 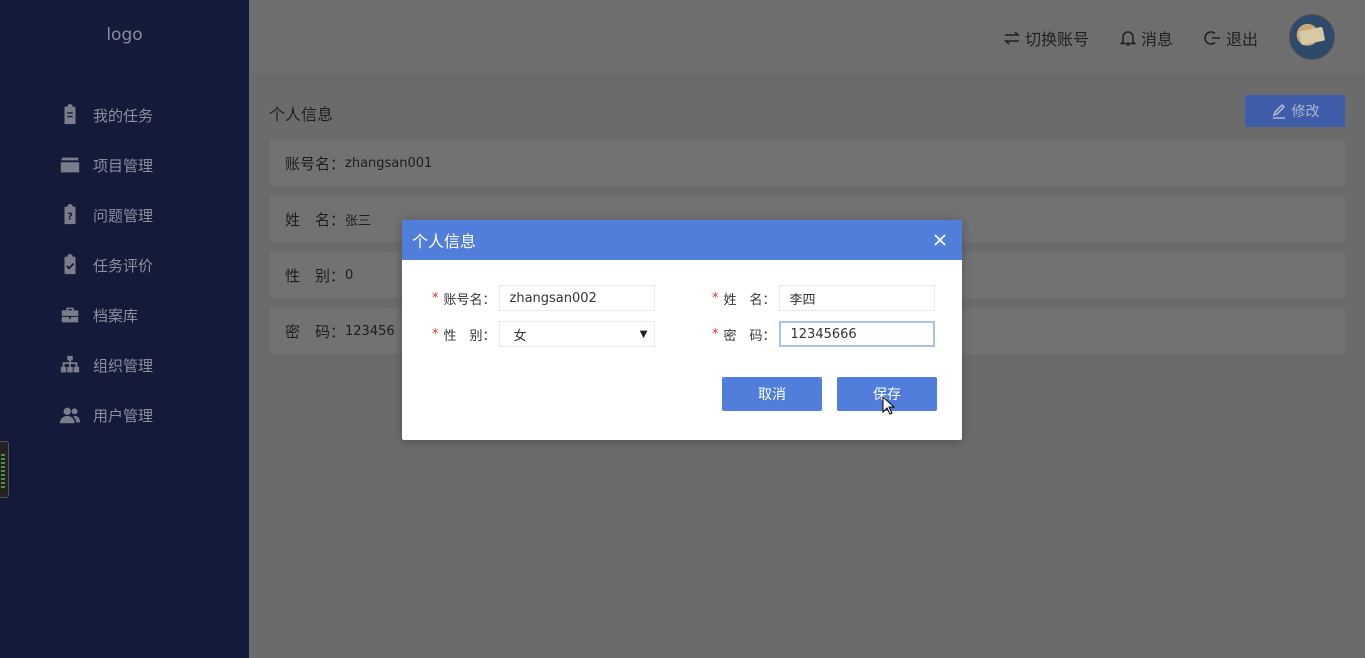 What do you see at coordinates (1278, 111) in the screenshot?
I see `pencil-icon` at bounding box center [1278, 111].